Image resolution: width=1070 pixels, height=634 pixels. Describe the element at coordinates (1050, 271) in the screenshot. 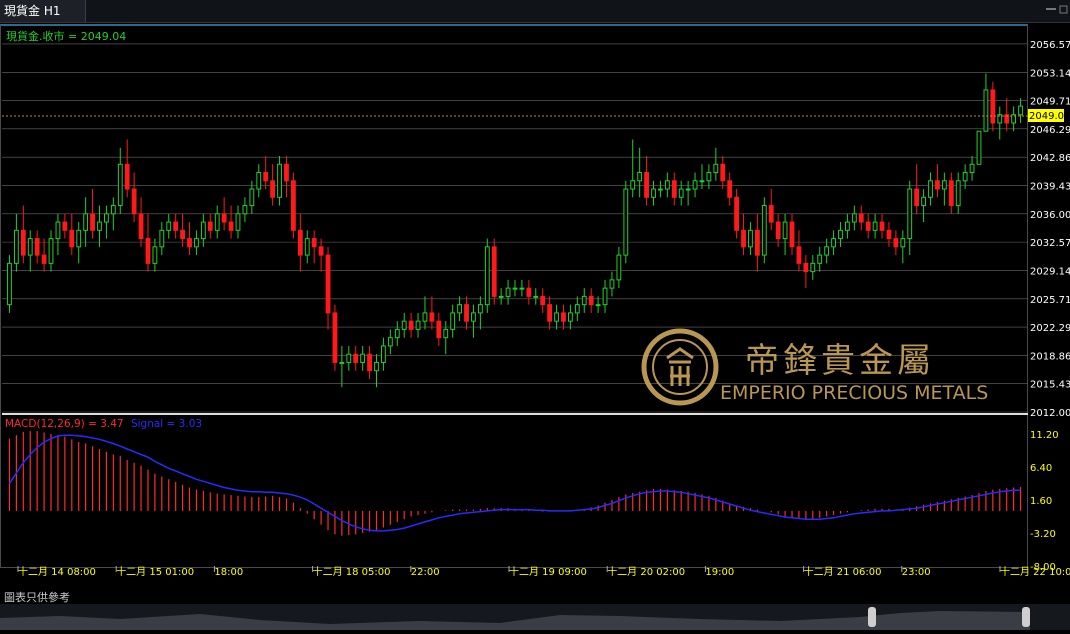

I see `price-tick-label: 2029.14` at that location.